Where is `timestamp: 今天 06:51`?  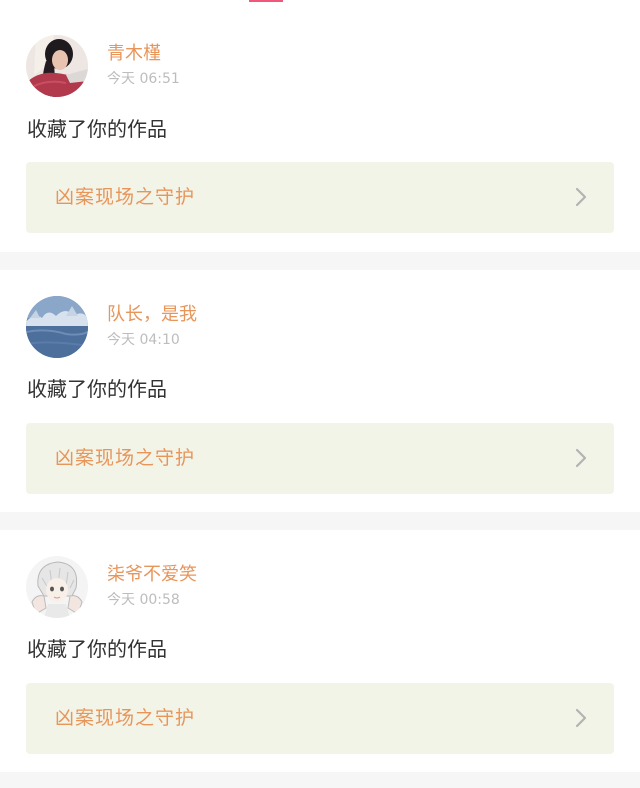 timestamp: 今天 06:51 is located at coordinates (143, 79).